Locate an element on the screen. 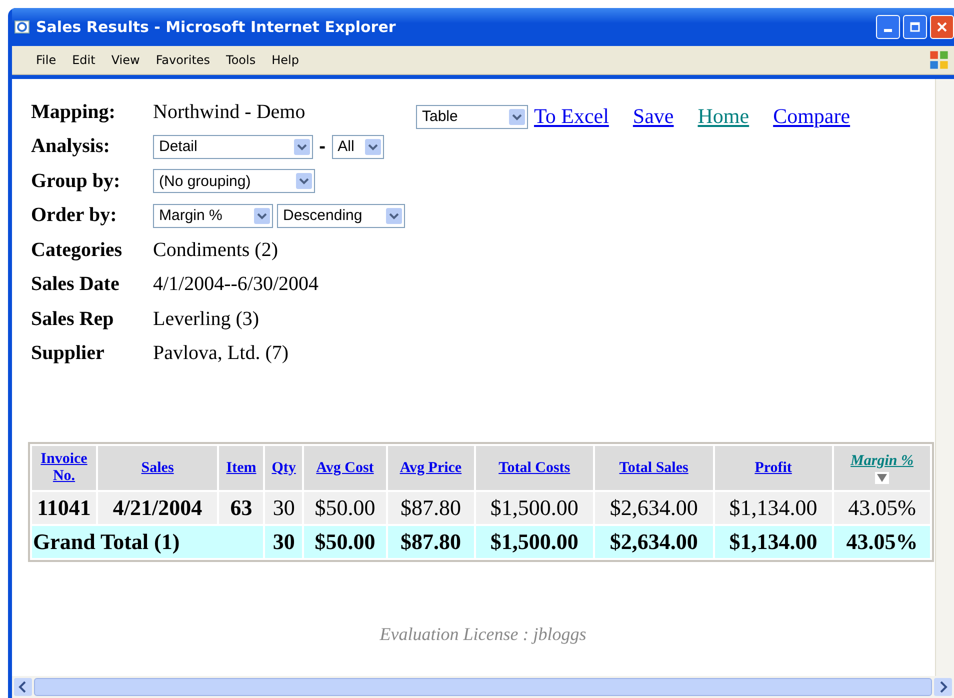 The width and height of the screenshot is (954, 698). filter-label: Mapping: is located at coordinates (73, 112).